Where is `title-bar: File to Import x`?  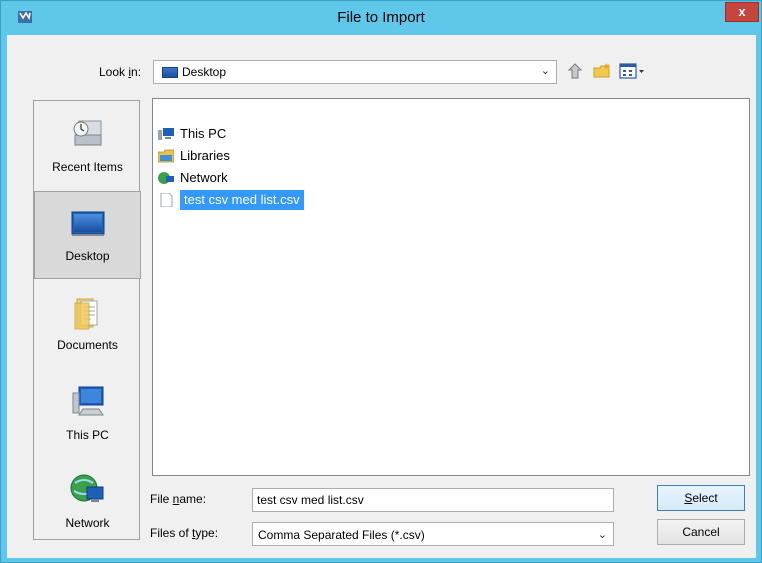 title-bar: File to Import x is located at coordinates (381, 18).